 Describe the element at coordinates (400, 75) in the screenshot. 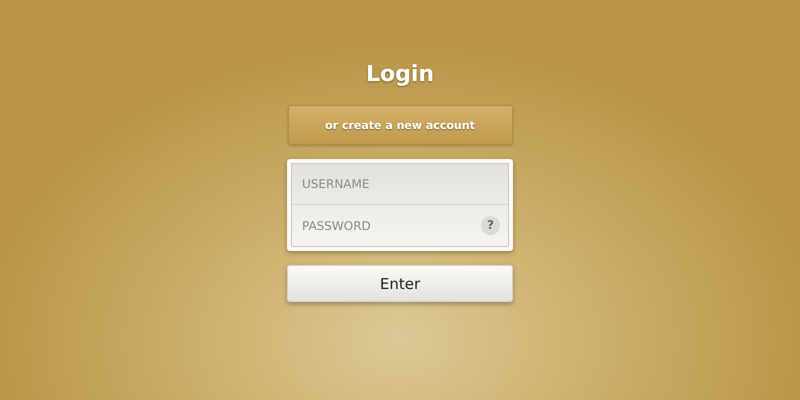

I see `login-title: Login` at that location.